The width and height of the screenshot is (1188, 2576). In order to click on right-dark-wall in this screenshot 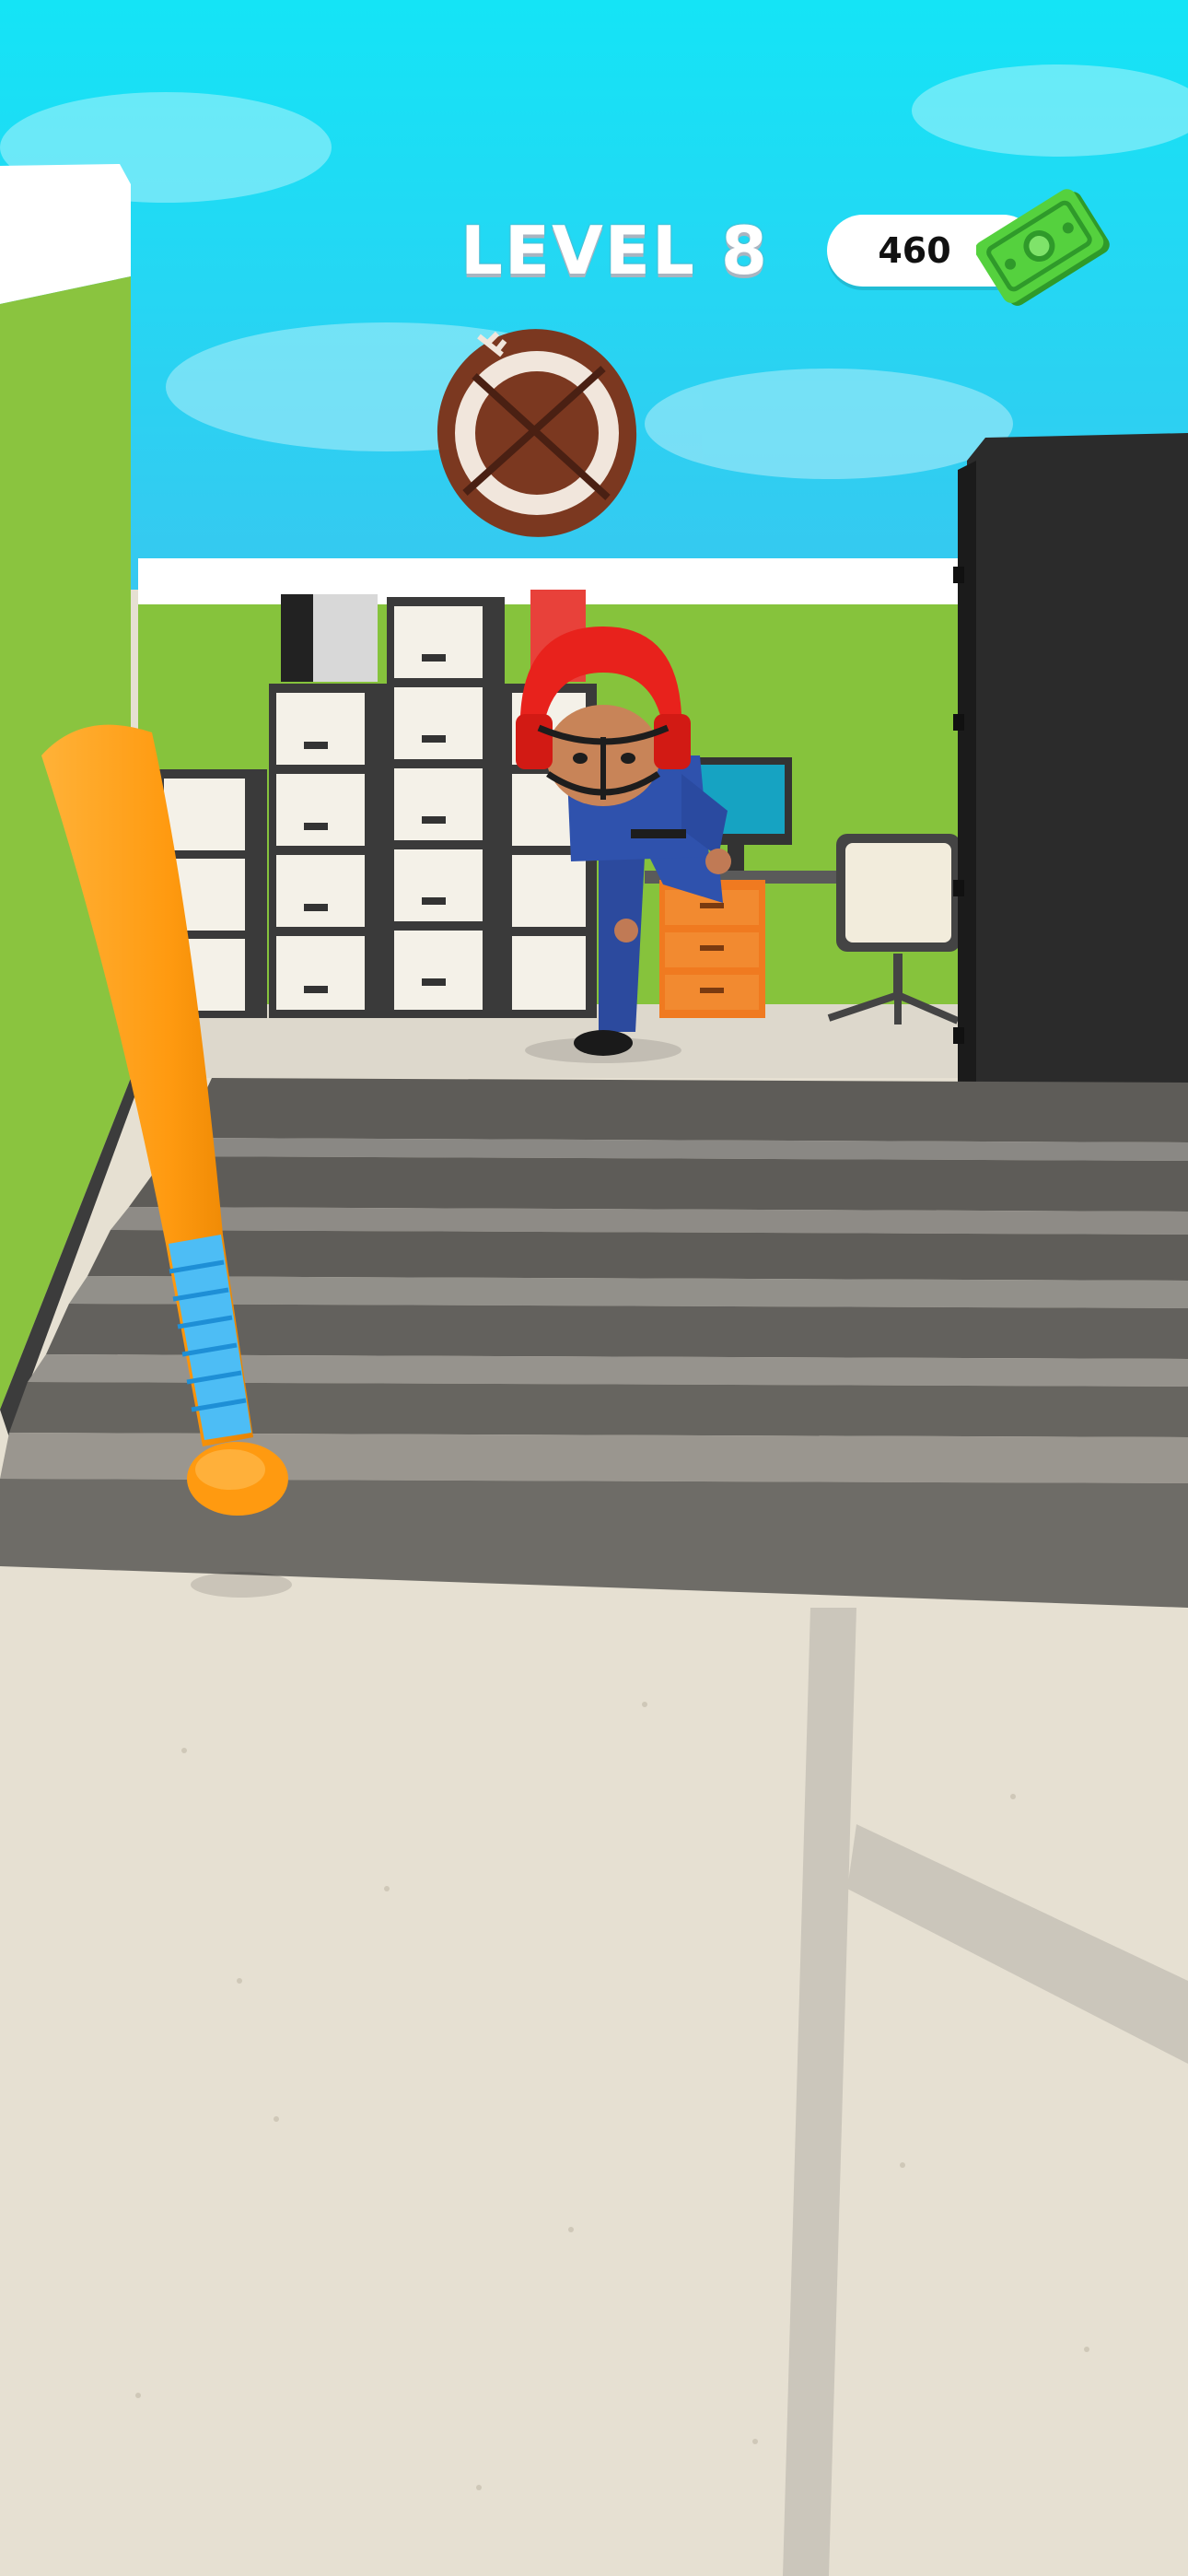, I will do `click(1070, 758)`.